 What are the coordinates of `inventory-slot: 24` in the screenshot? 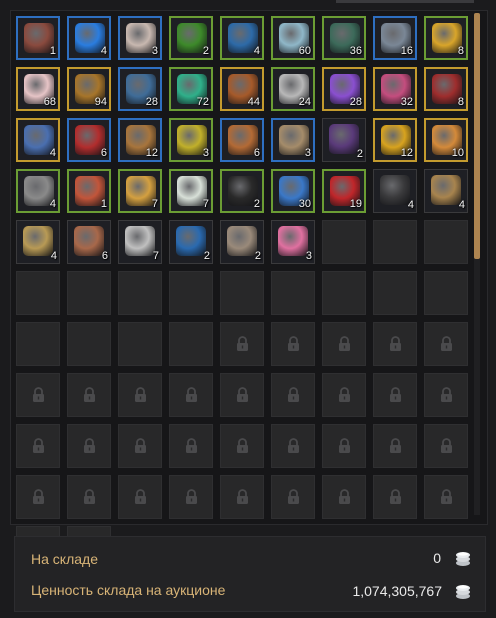 It's located at (293, 89).